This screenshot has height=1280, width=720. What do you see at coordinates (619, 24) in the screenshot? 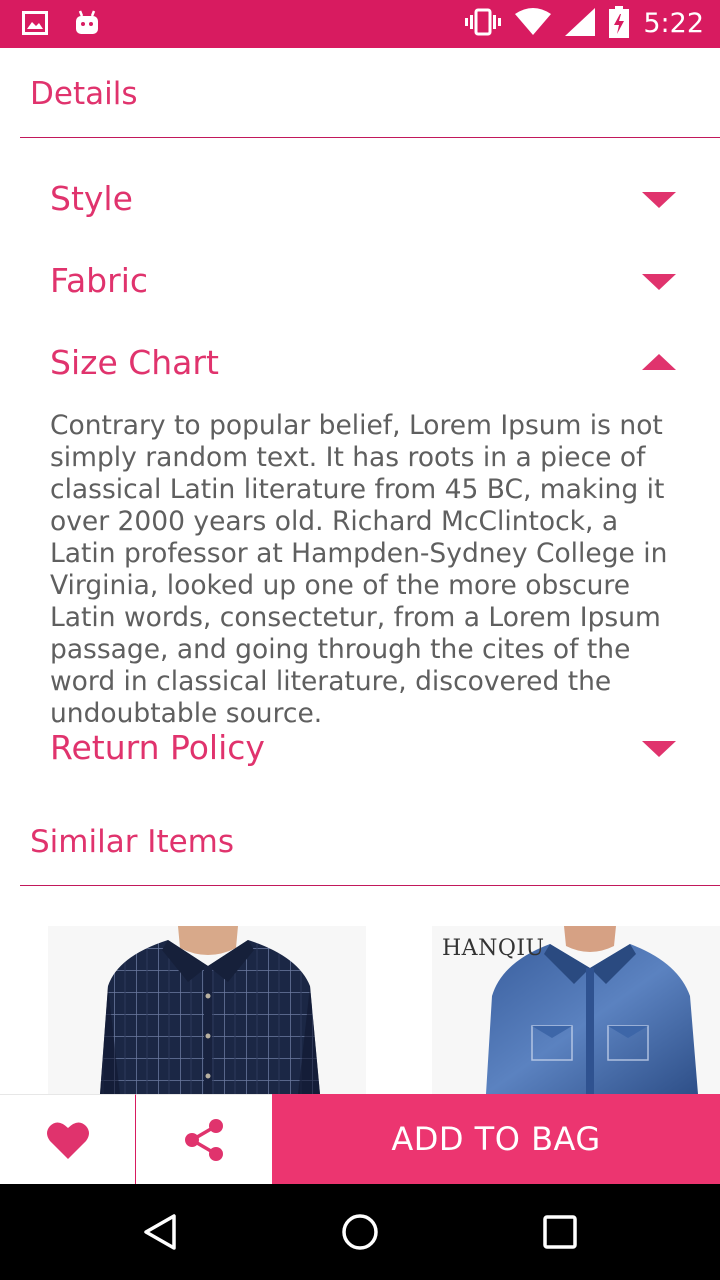
I see `battery-charging-icon` at bounding box center [619, 24].